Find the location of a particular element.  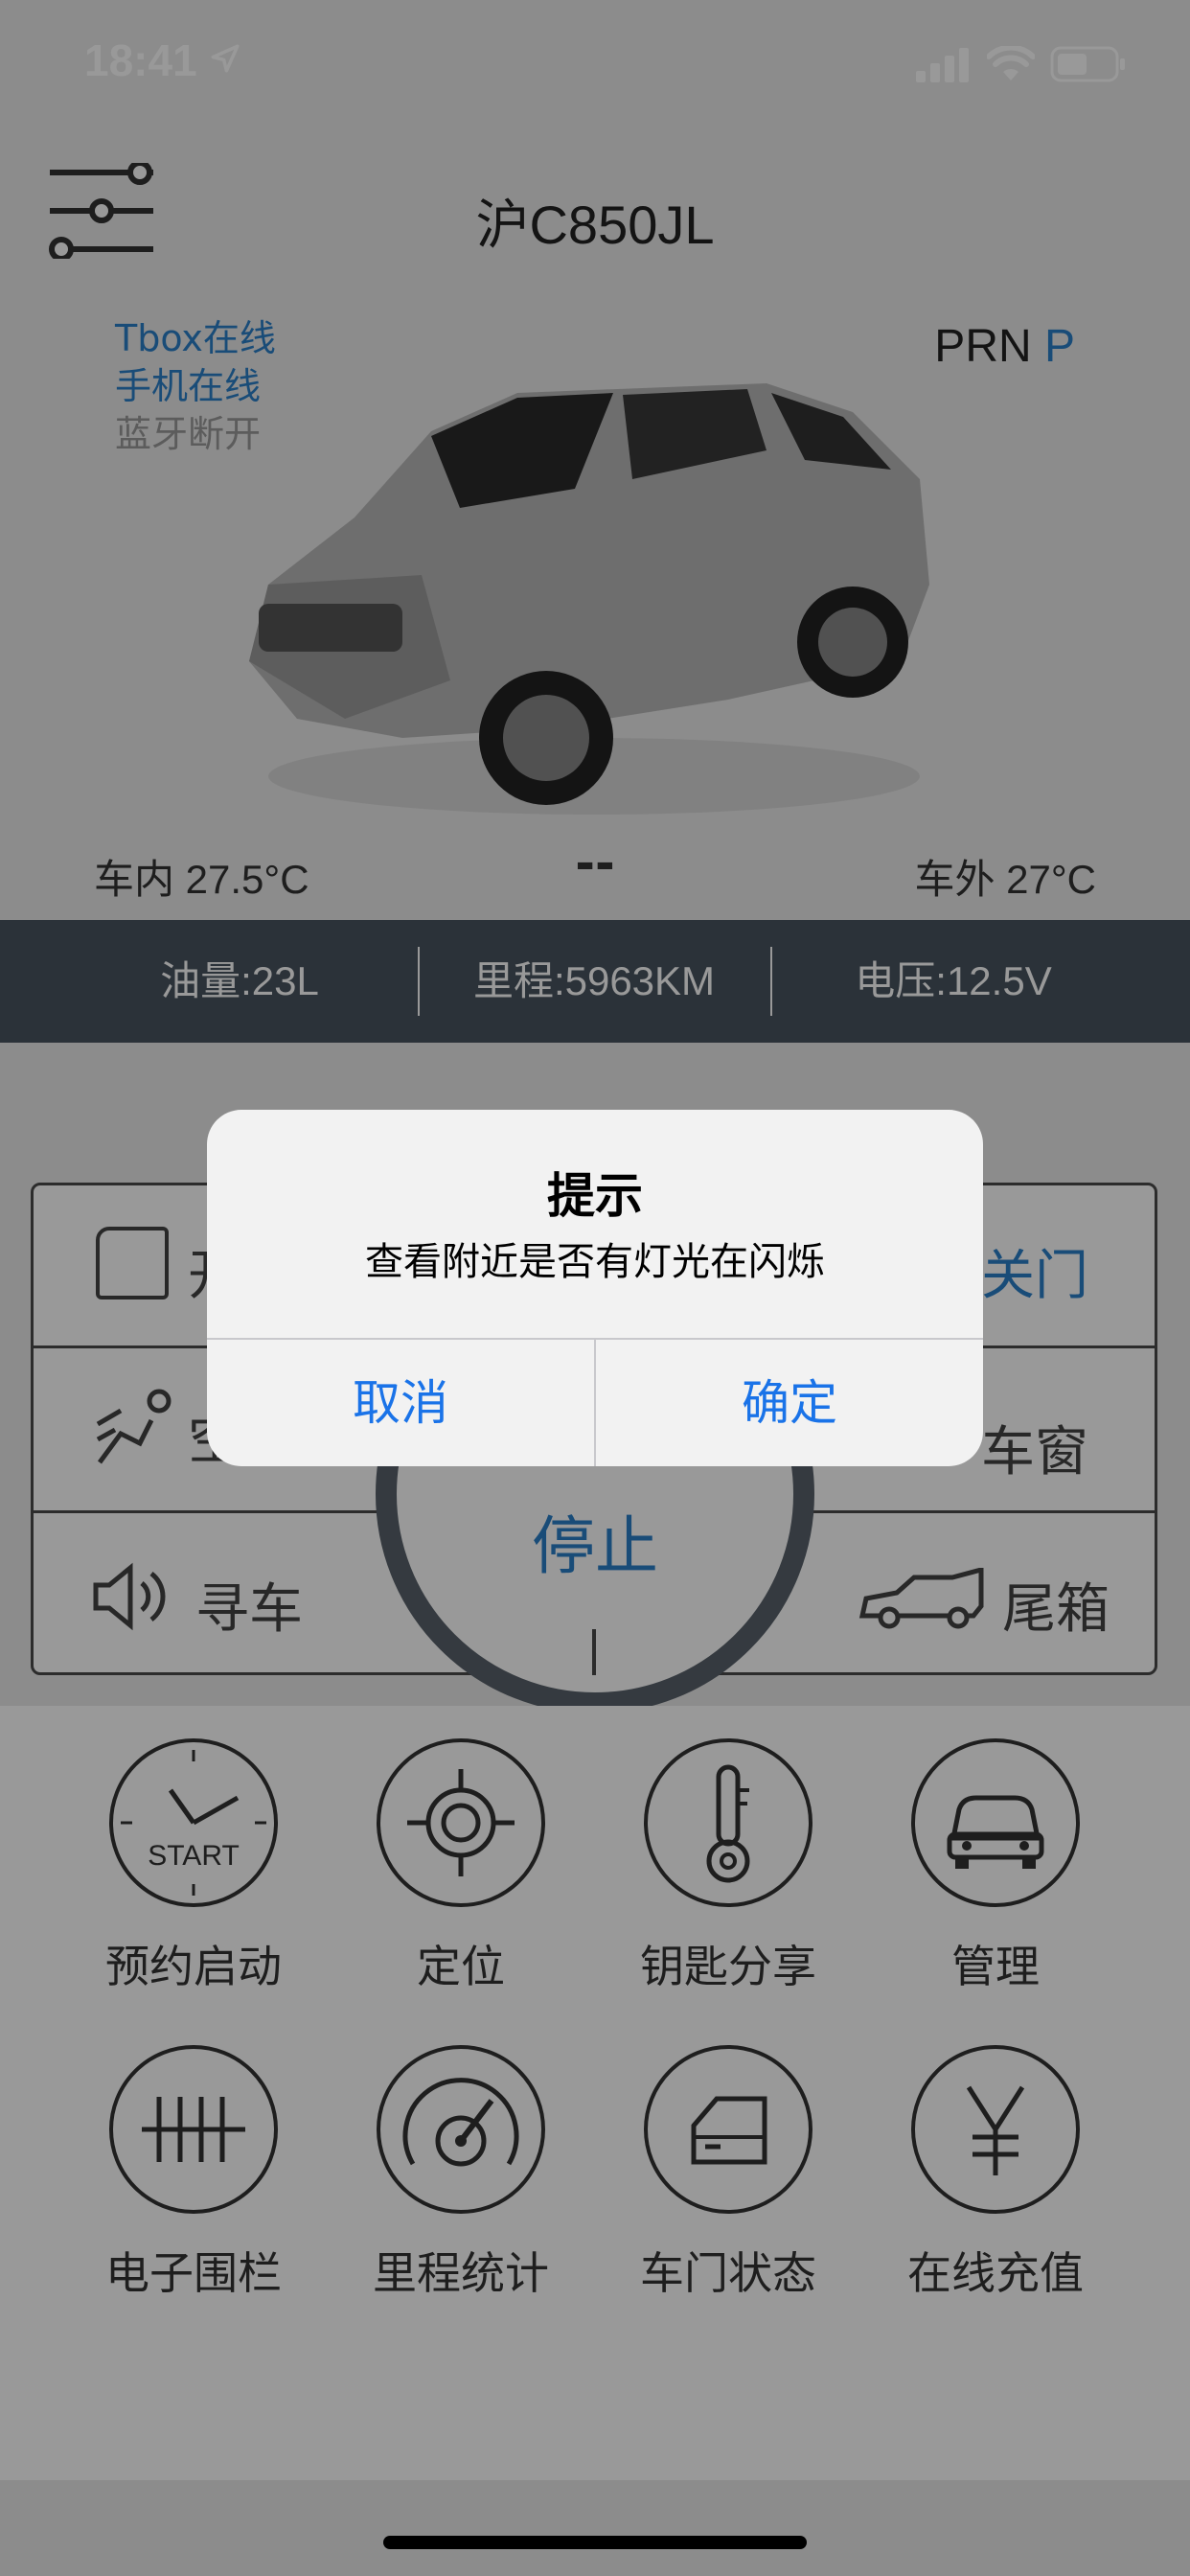

dialog-message: 查看附近是否有灯光在闪烁 is located at coordinates (595, 1262).